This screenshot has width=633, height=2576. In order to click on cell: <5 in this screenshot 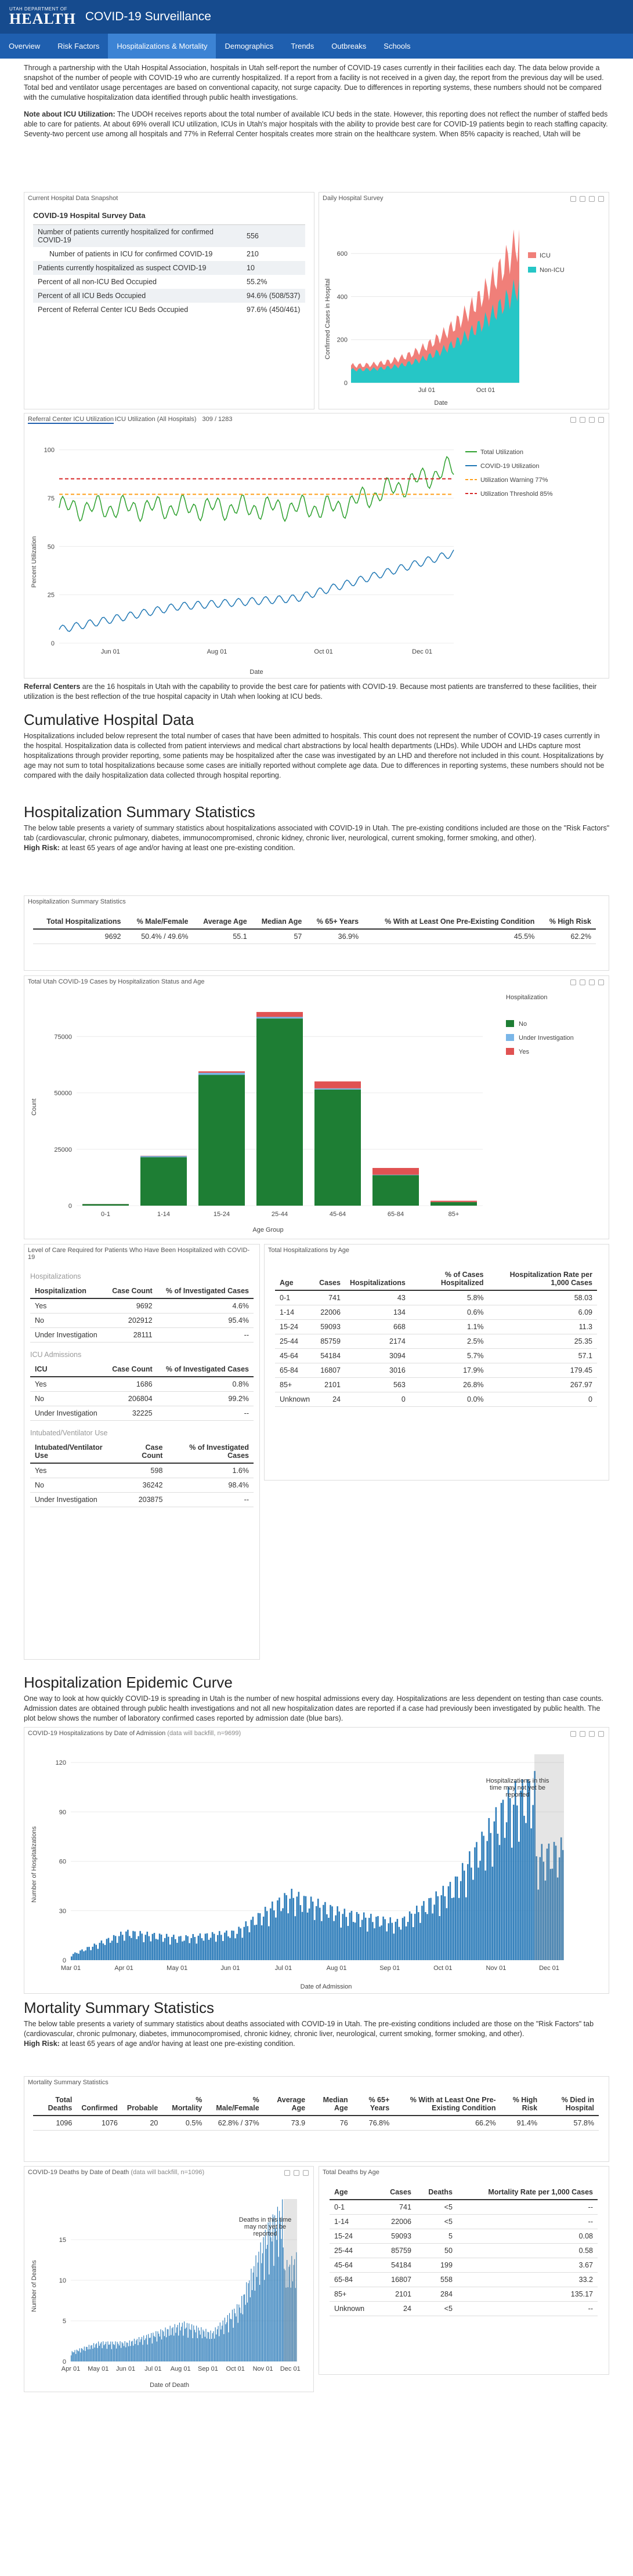, I will do `click(436, 2207)`.